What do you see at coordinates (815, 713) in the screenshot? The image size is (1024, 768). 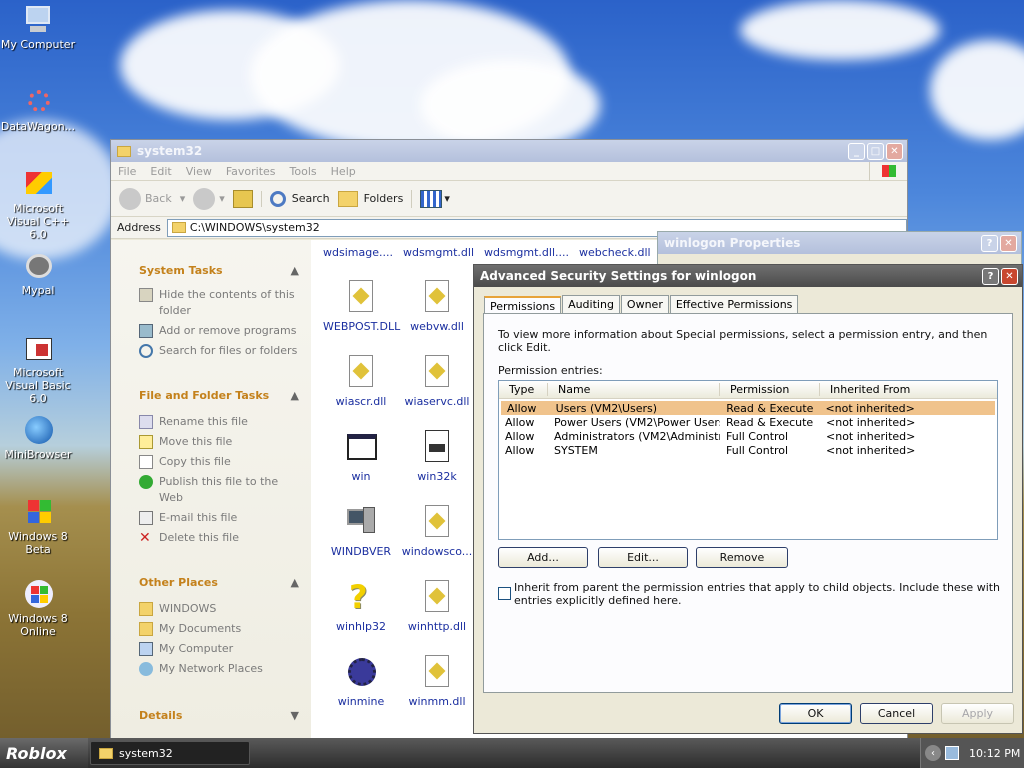 I see `ok-button: OK` at bounding box center [815, 713].